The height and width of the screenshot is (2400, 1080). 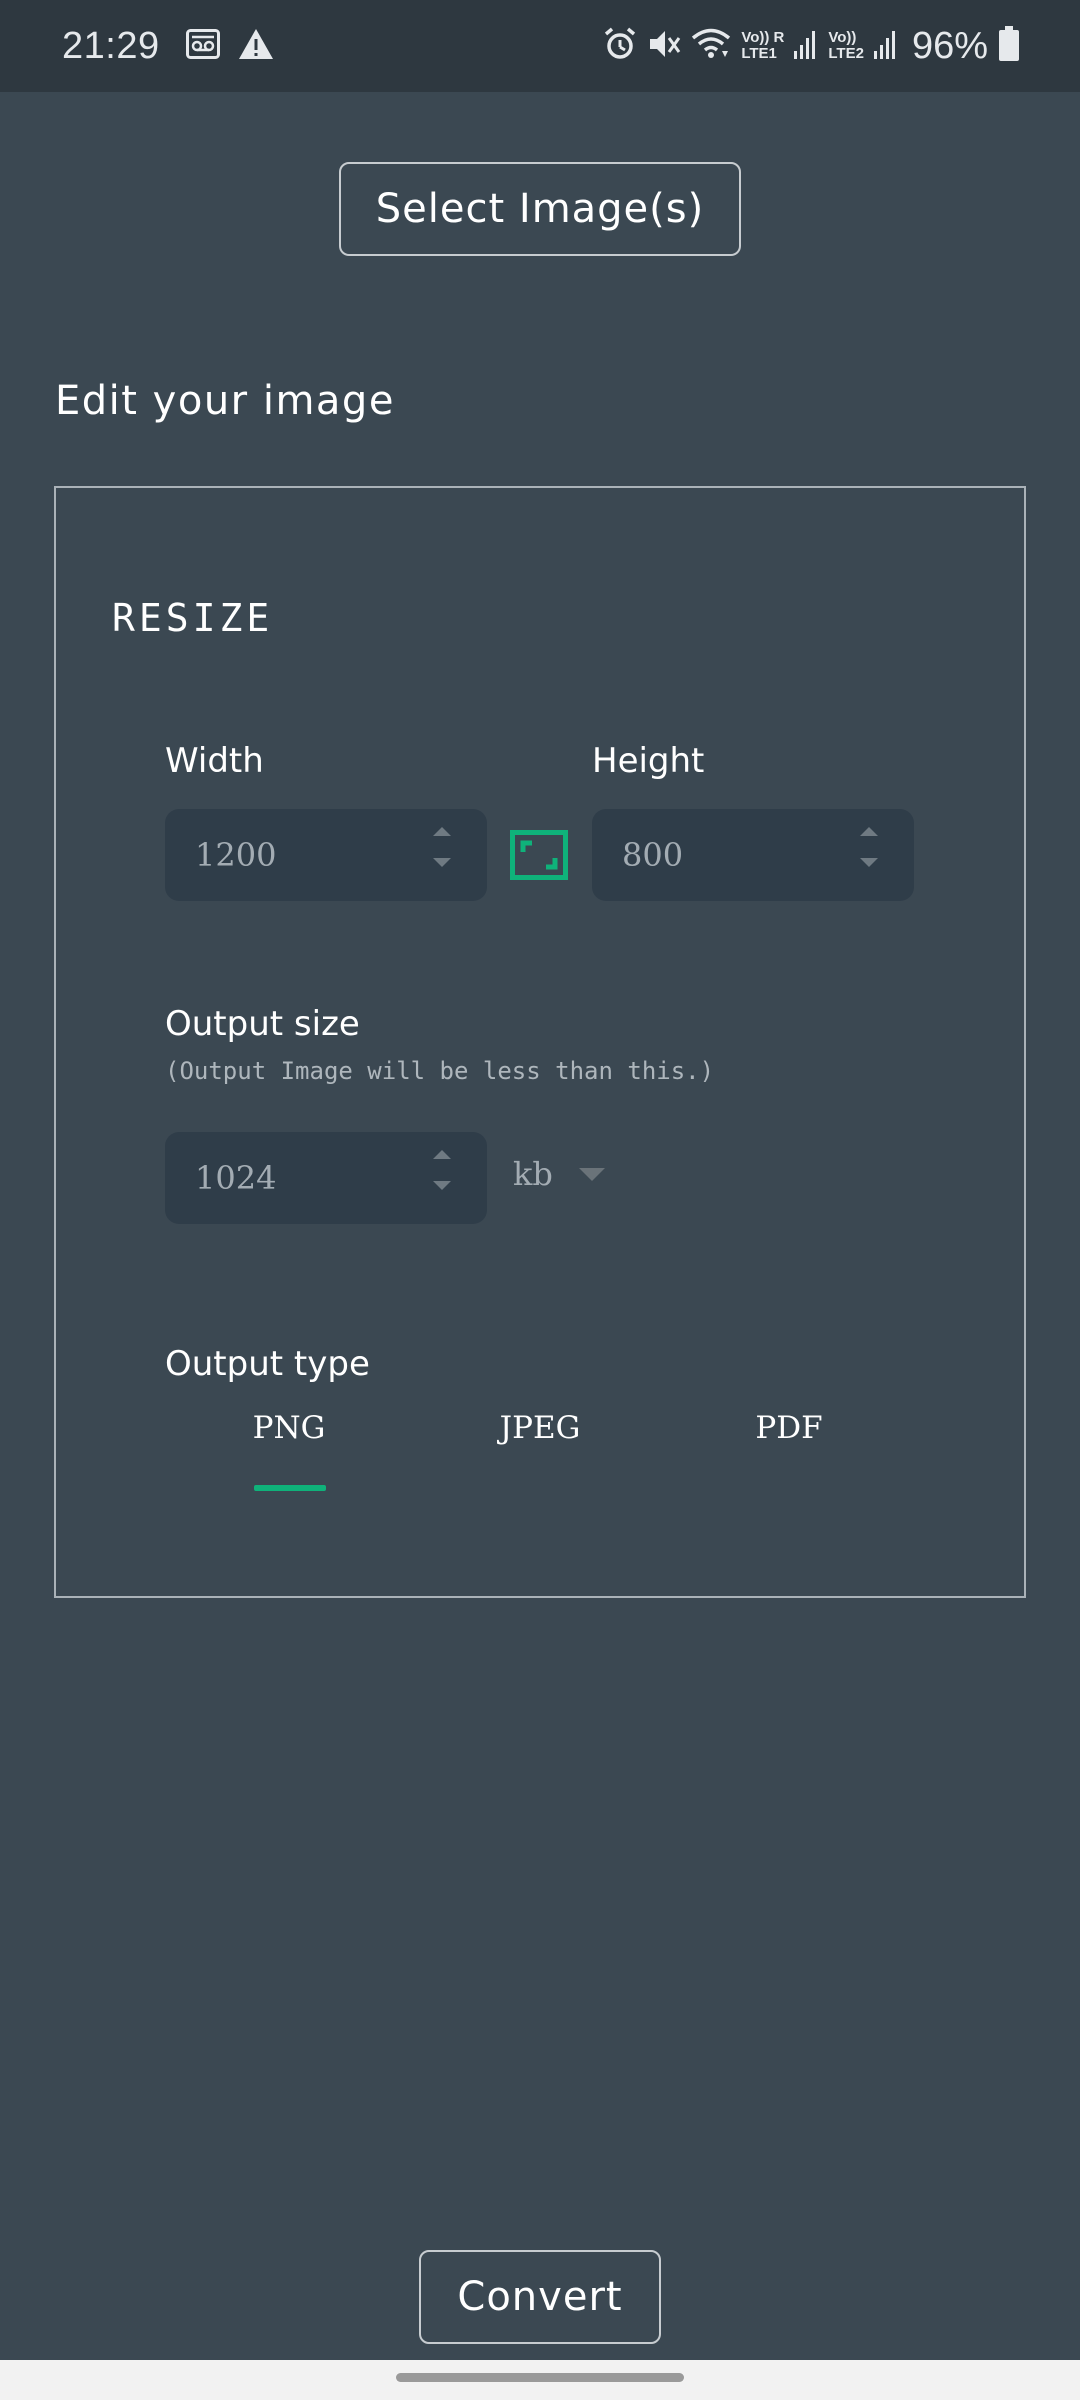 I want to click on width-input: 1200, so click(x=326, y=855).